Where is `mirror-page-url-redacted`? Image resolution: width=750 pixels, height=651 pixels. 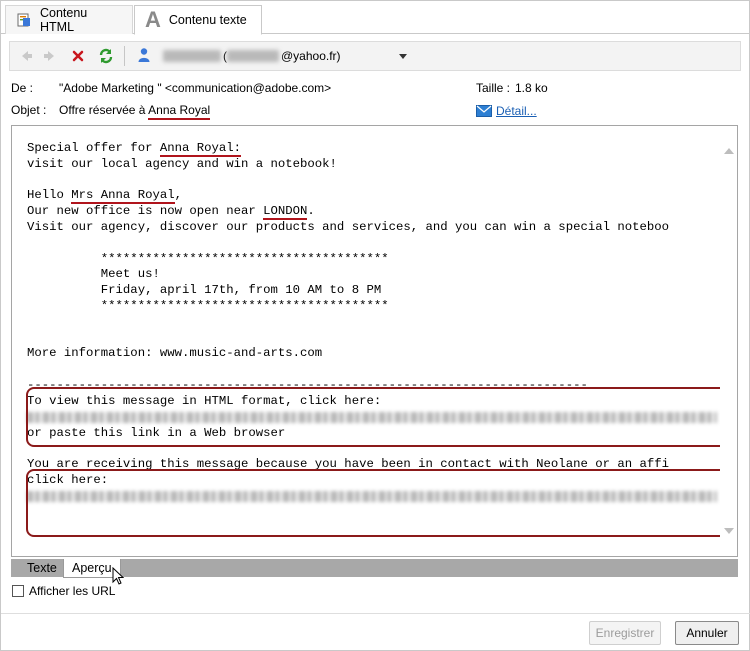
mirror-page-url-redacted is located at coordinates (372, 417).